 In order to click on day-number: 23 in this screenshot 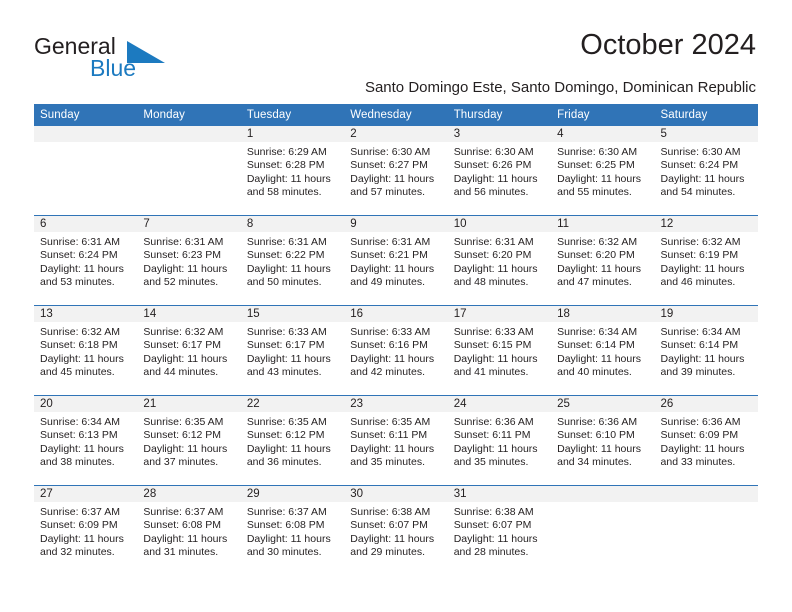, I will do `click(396, 404)`.